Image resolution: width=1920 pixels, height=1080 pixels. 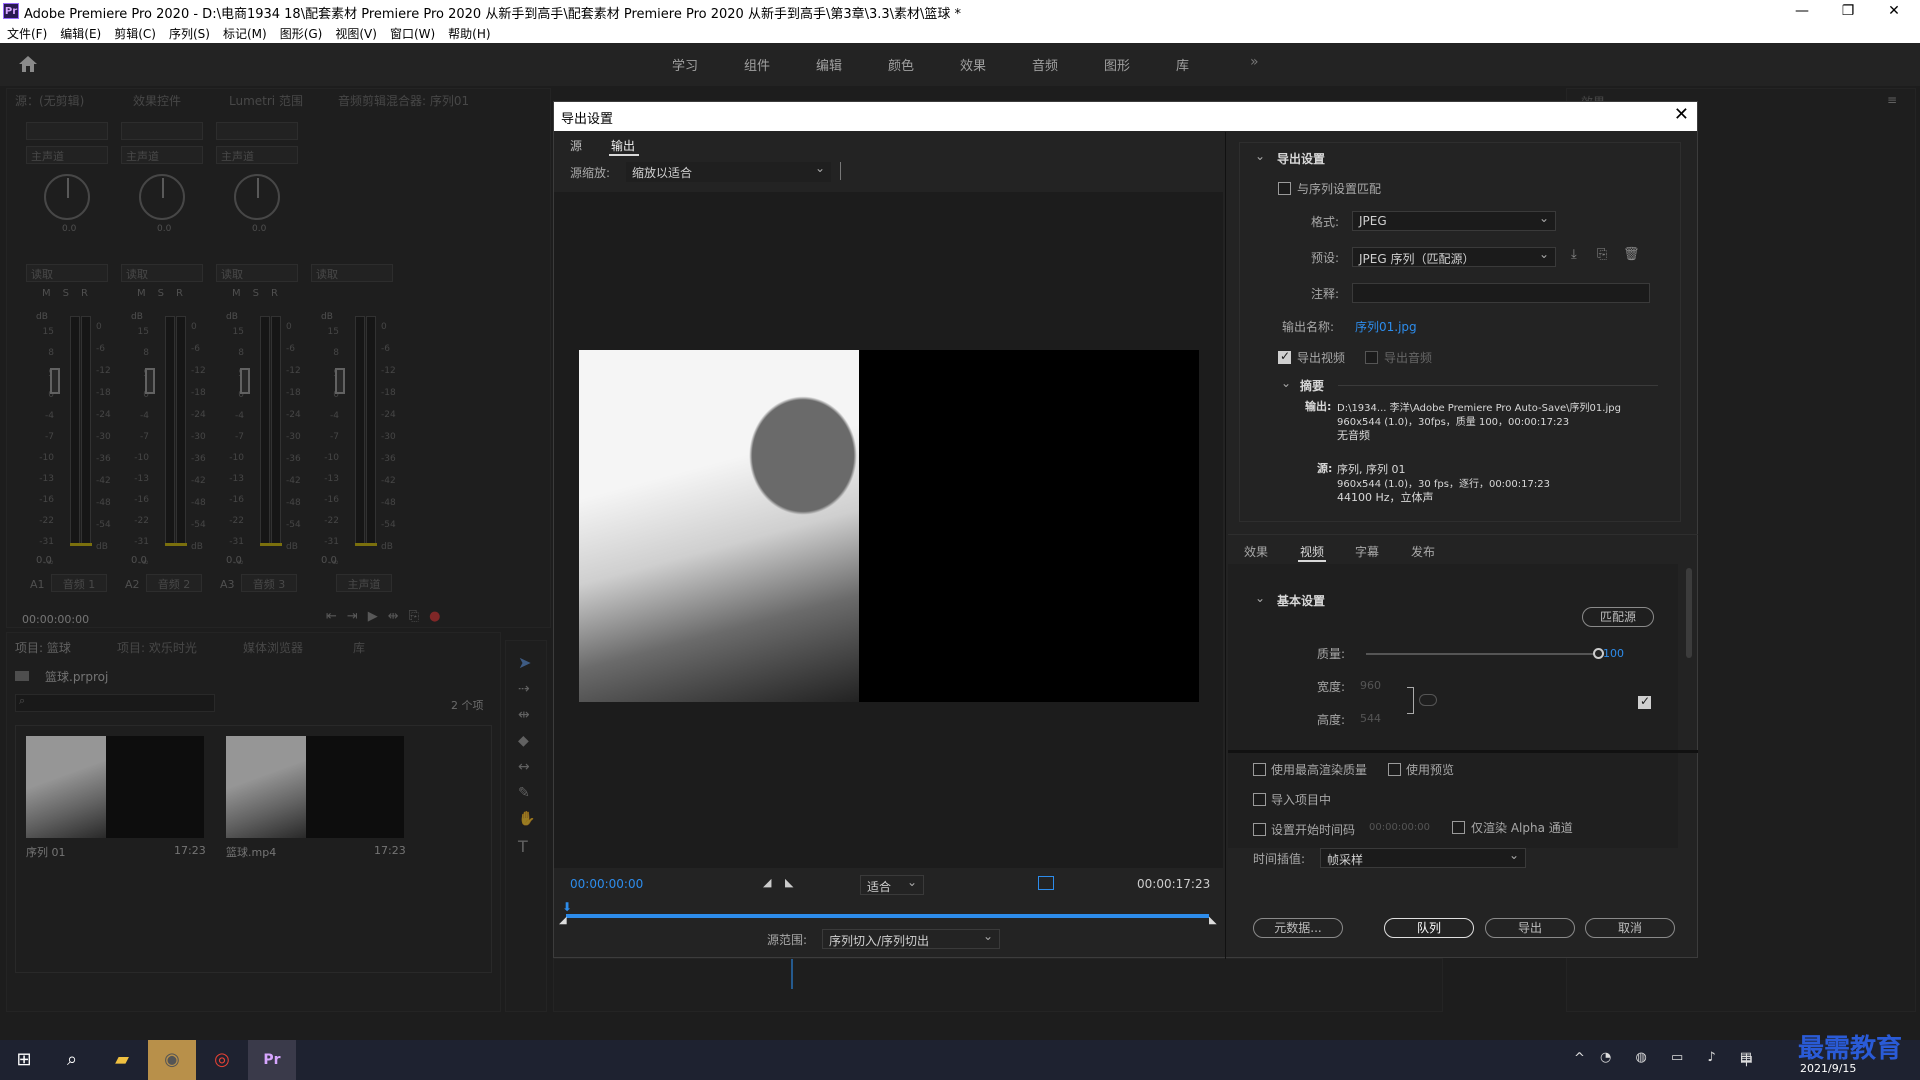 What do you see at coordinates (189, 32) in the screenshot?
I see `menu-sequence: 序列(S)` at bounding box center [189, 32].